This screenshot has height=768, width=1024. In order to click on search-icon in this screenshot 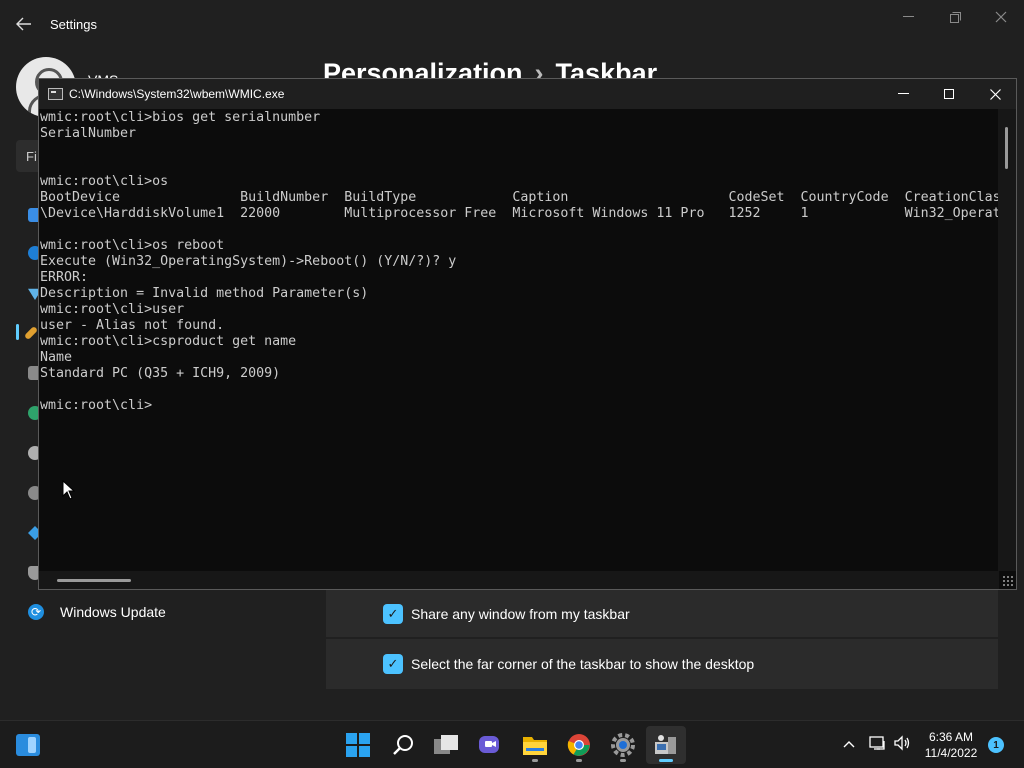, I will do `click(403, 745)`.